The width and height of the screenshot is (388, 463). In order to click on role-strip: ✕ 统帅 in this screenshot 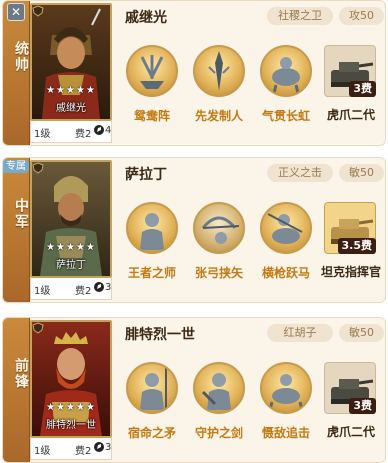, I will do `click(16, 73)`.